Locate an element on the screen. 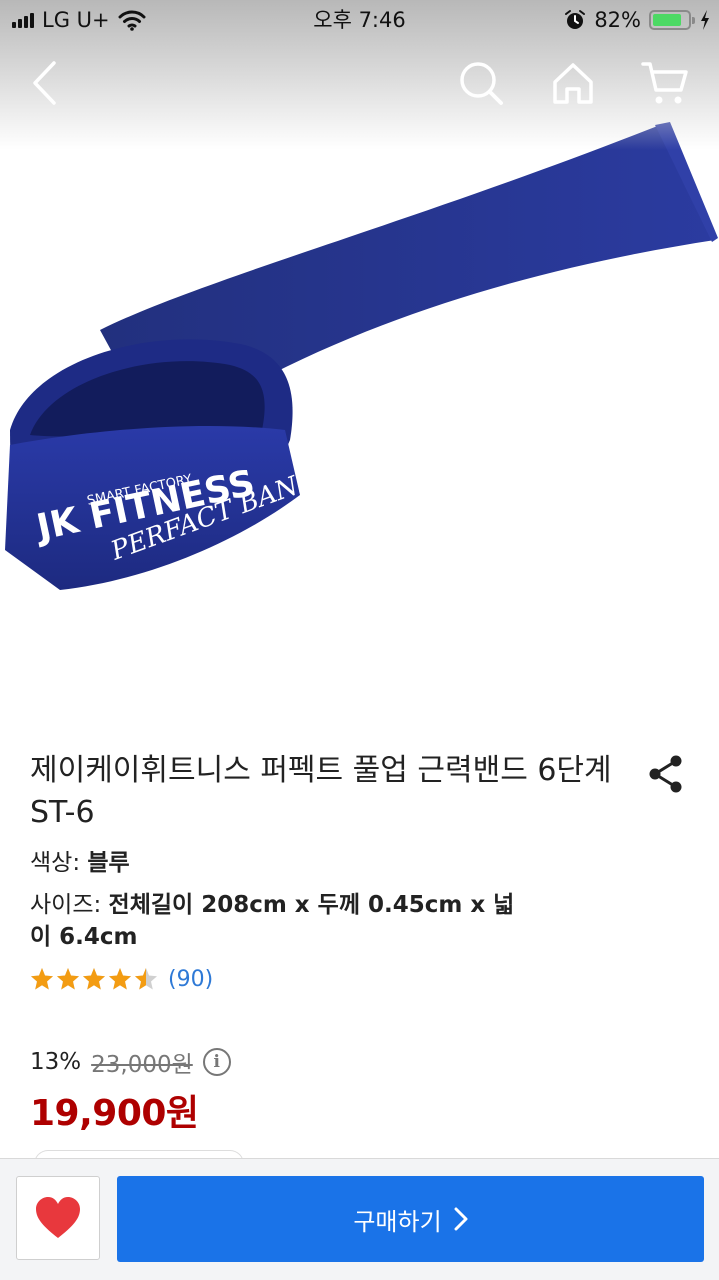  cart-icon is located at coordinates (664, 83).